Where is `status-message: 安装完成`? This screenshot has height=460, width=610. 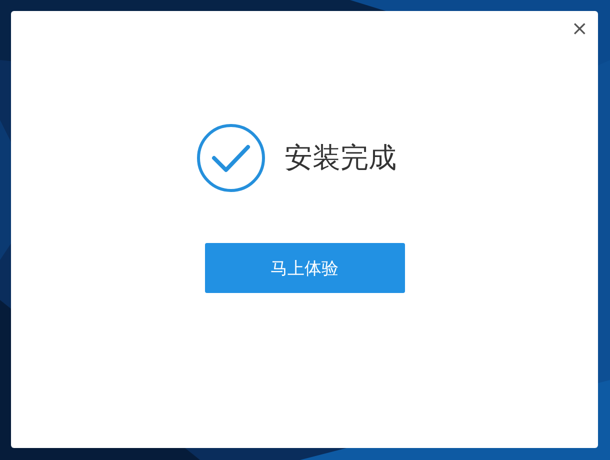 status-message: 安装完成 is located at coordinates (340, 158).